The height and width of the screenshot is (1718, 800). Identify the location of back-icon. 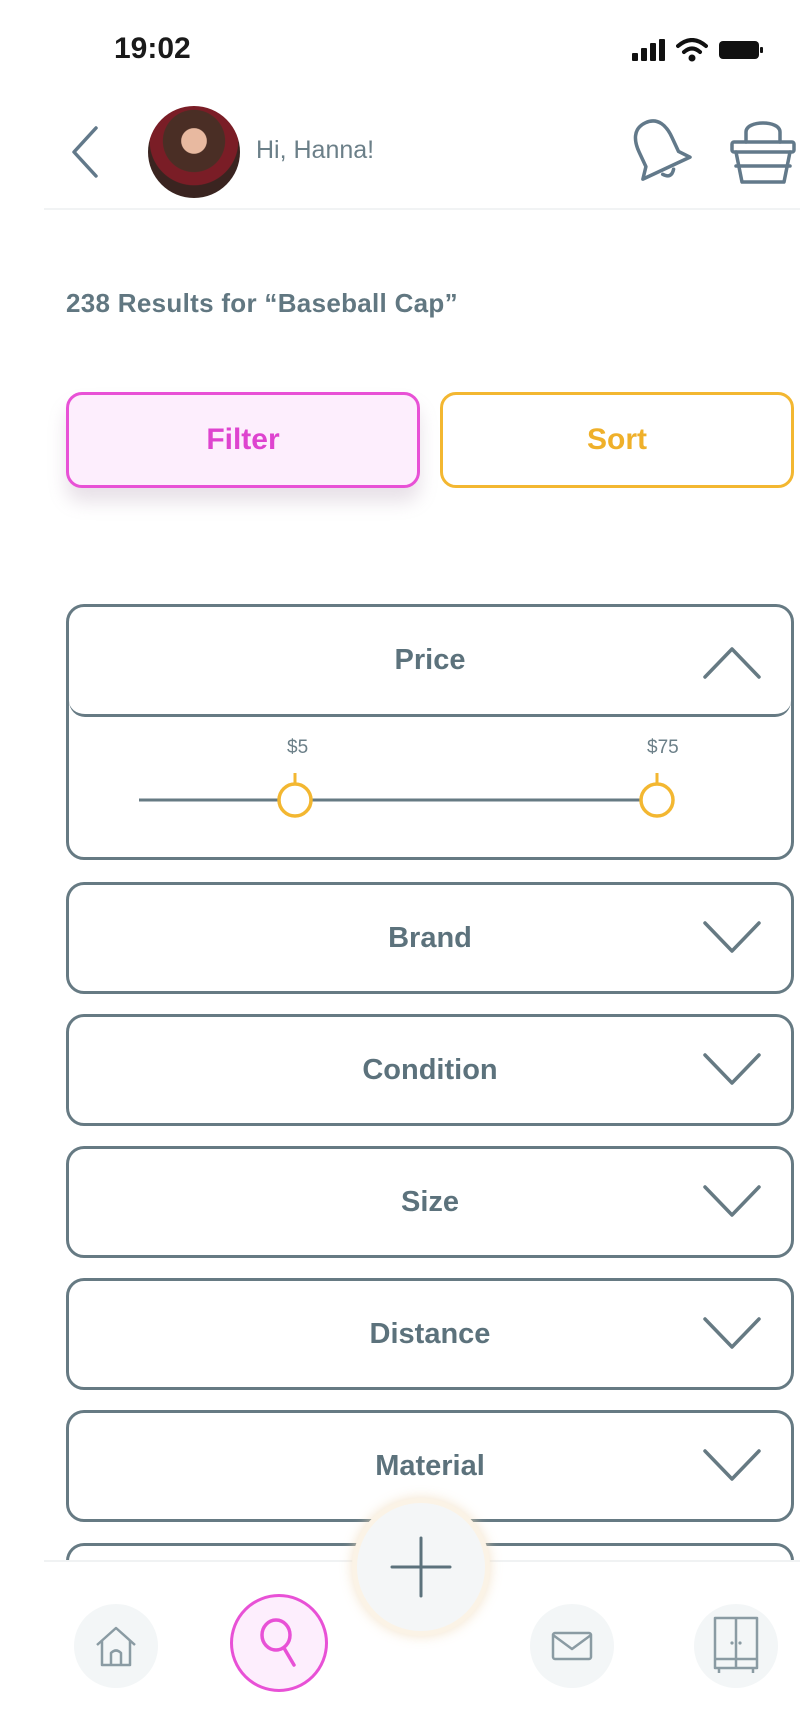
(84, 152).